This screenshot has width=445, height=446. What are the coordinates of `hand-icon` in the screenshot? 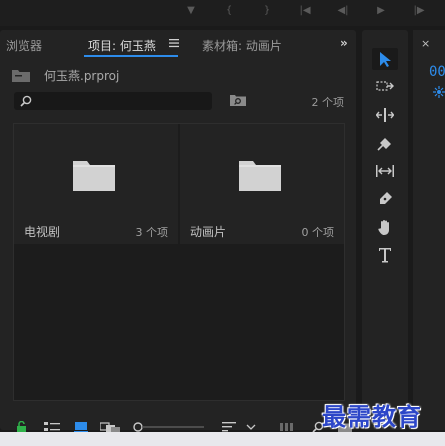 It's located at (383, 227).